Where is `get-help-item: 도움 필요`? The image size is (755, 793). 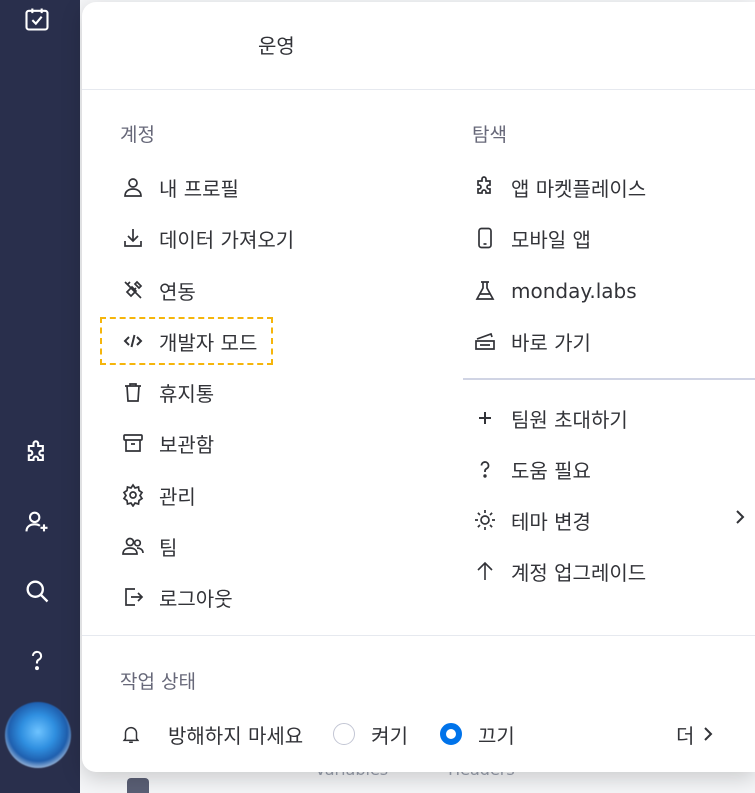 get-help-item: 도움 필요 is located at coordinates (531, 469).